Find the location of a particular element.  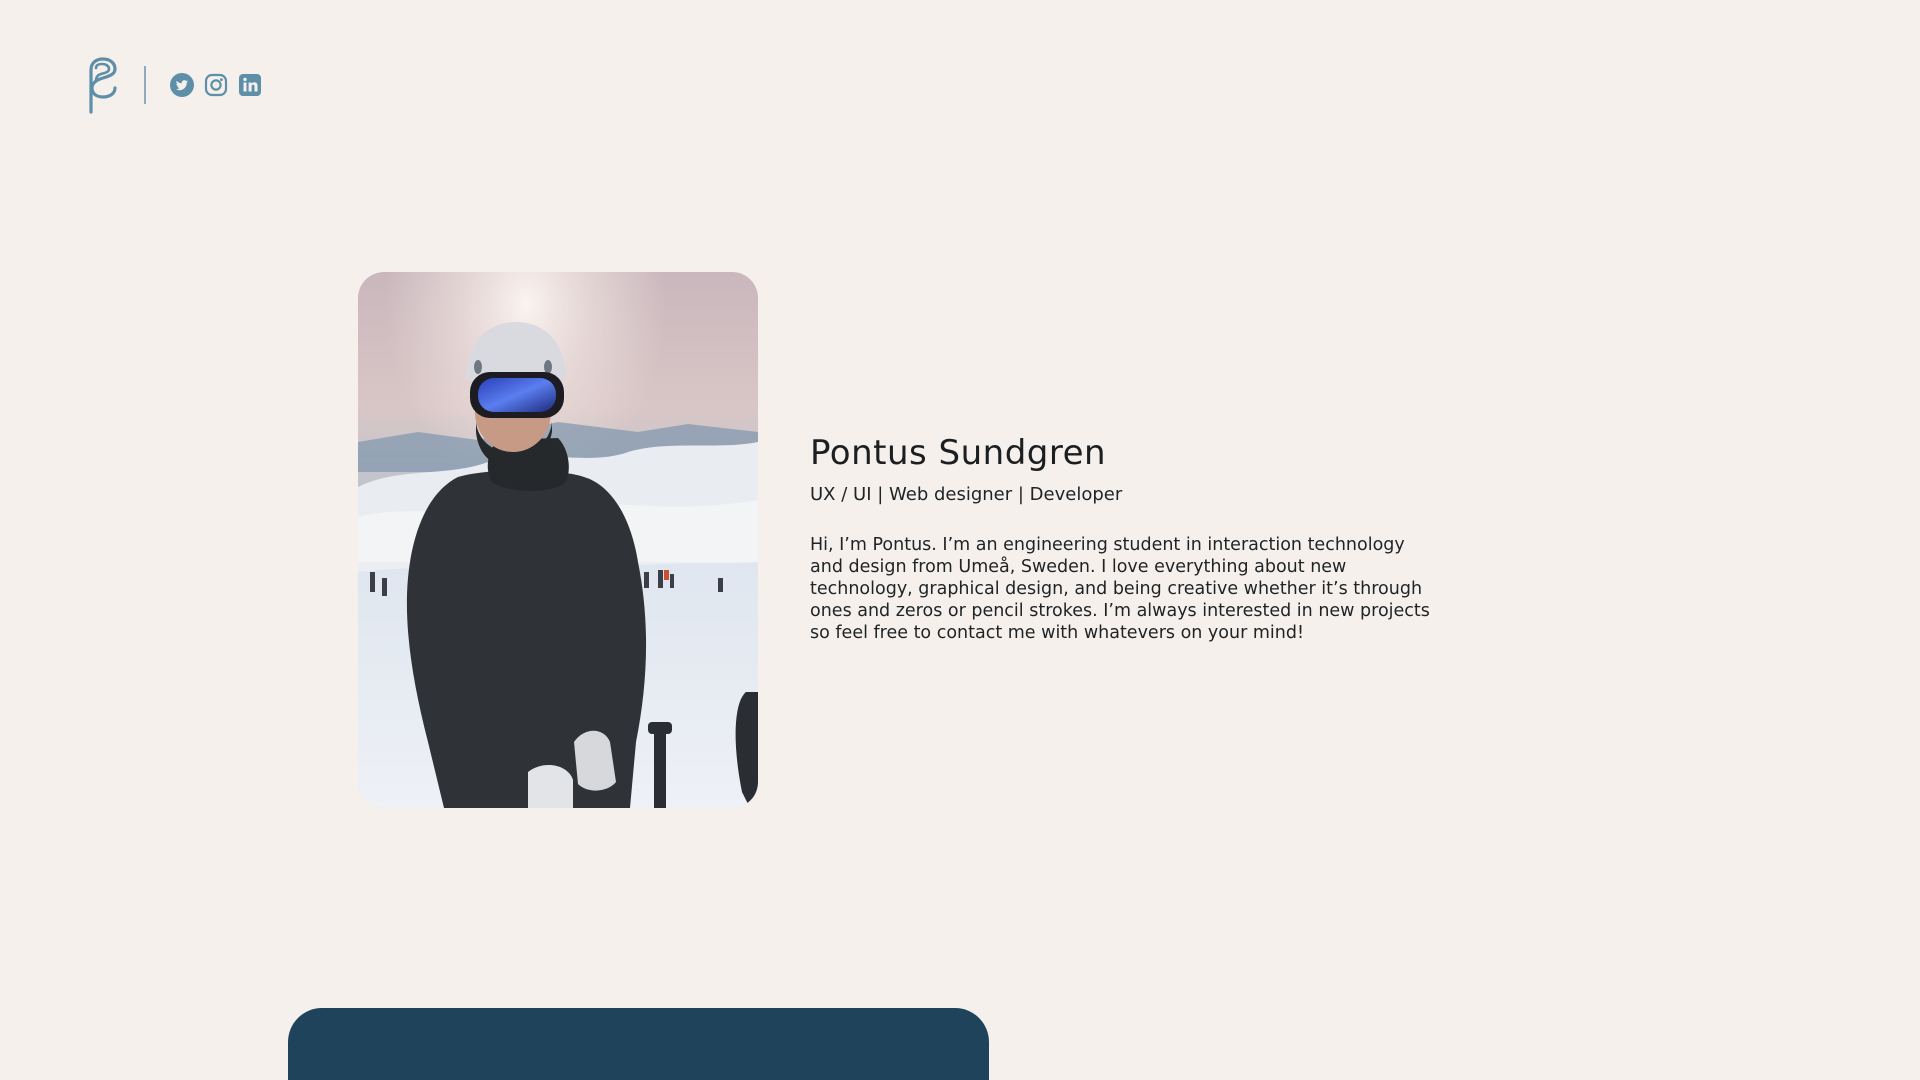

social-links is located at coordinates (216, 85).